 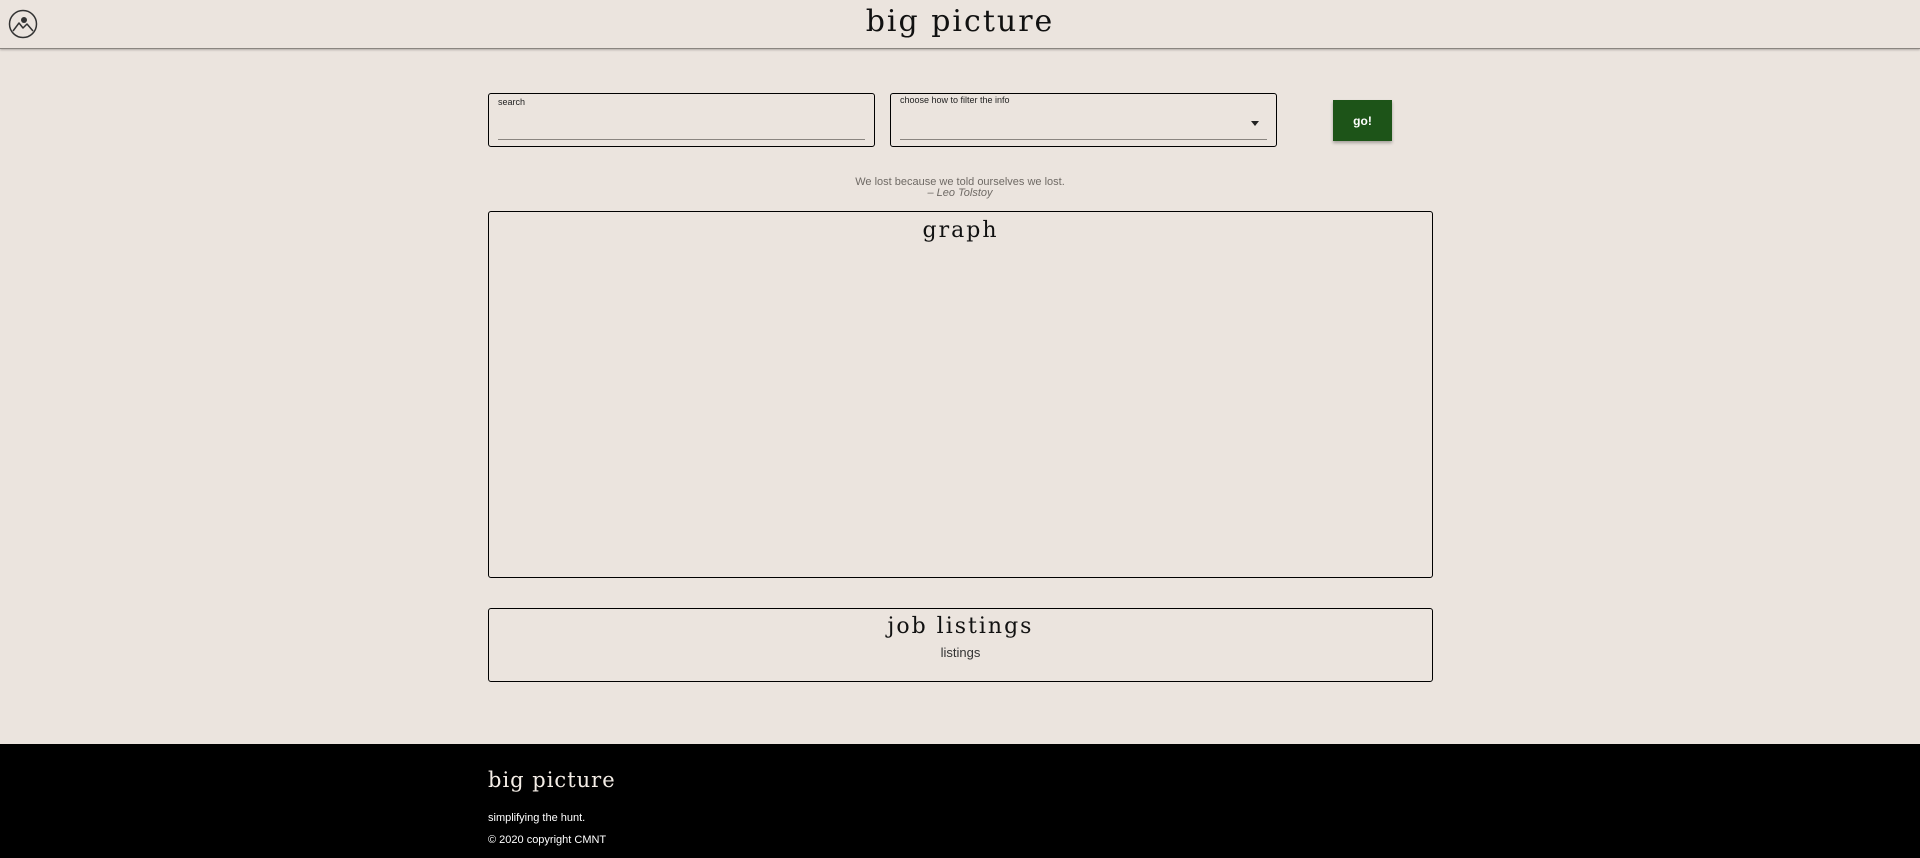 What do you see at coordinates (681, 139) in the screenshot?
I see `search-underline` at bounding box center [681, 139].